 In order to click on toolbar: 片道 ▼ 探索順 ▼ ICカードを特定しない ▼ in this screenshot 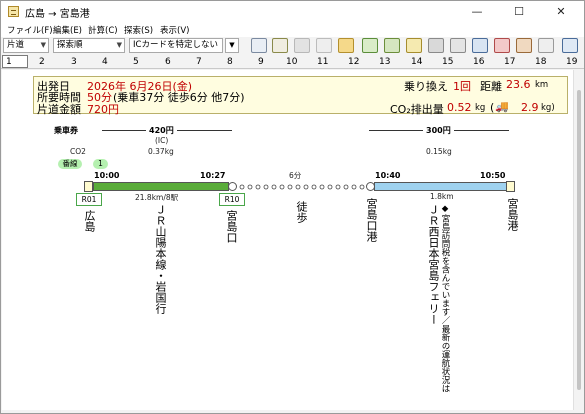, I will do `click(292, 46)`.